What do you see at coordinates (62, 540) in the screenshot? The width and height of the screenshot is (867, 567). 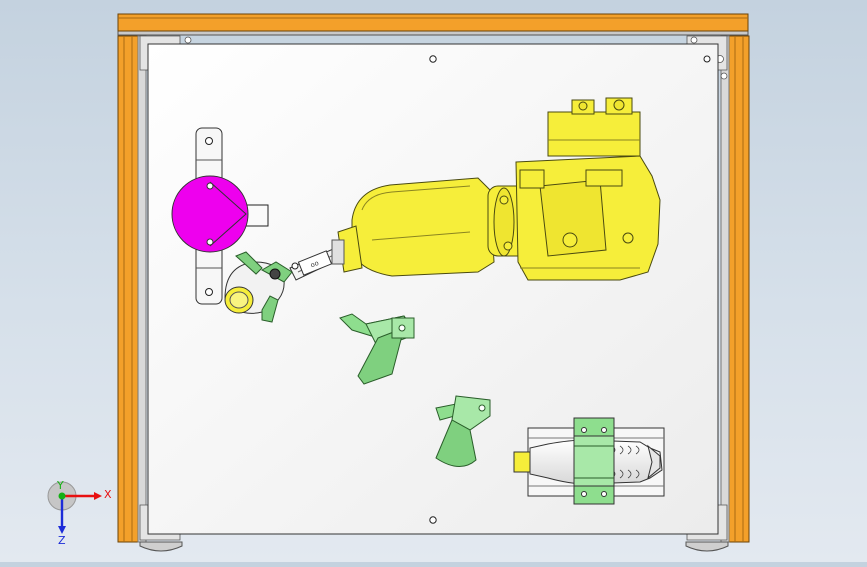 I see `z-axis-label: Z` at bounding box center [62, 540].